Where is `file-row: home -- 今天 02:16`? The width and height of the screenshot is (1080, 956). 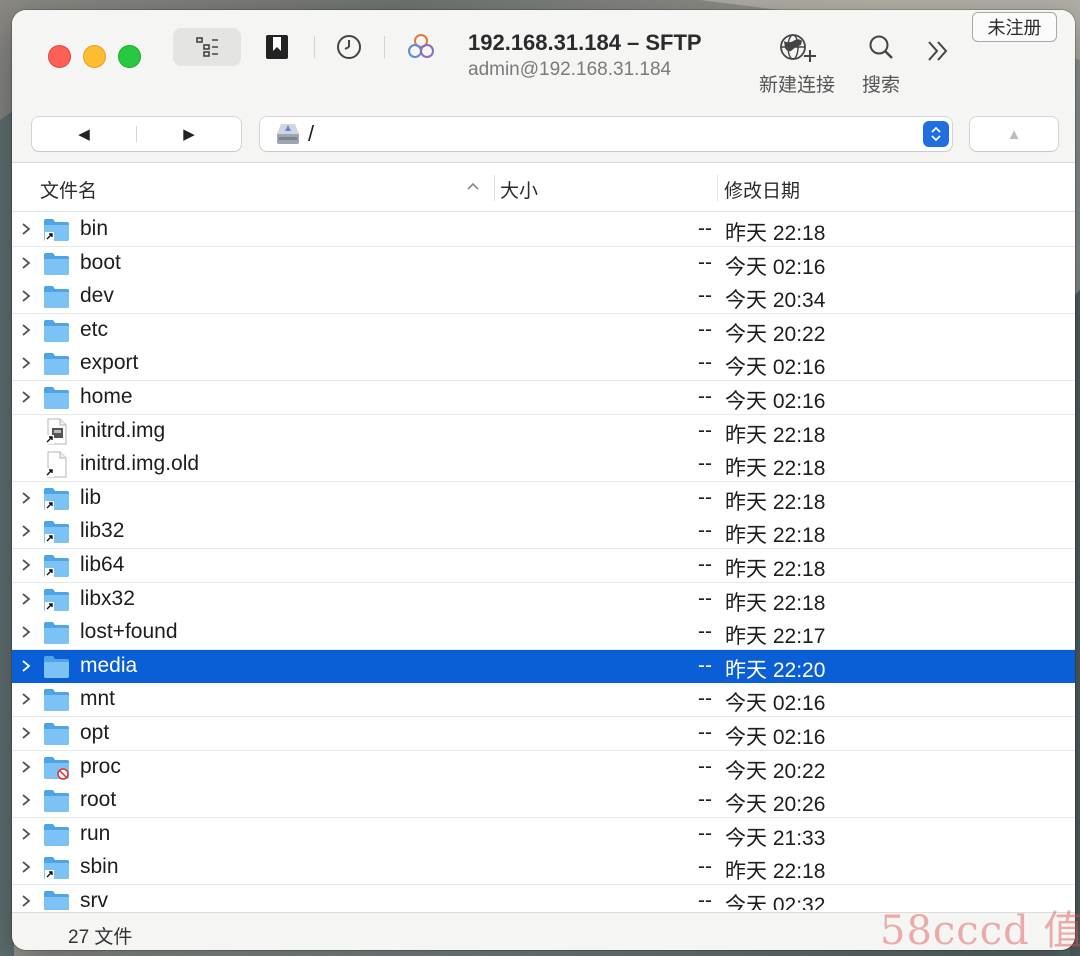
file-row: home -- 今天 02:16 is located at coordinates (543, 398).